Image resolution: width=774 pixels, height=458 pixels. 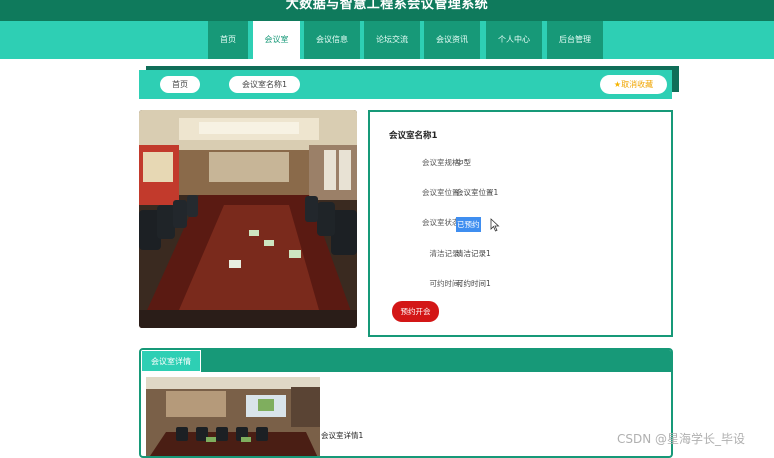 I want to click on status-label: 会议室状态:, so click(x=441, y=222).